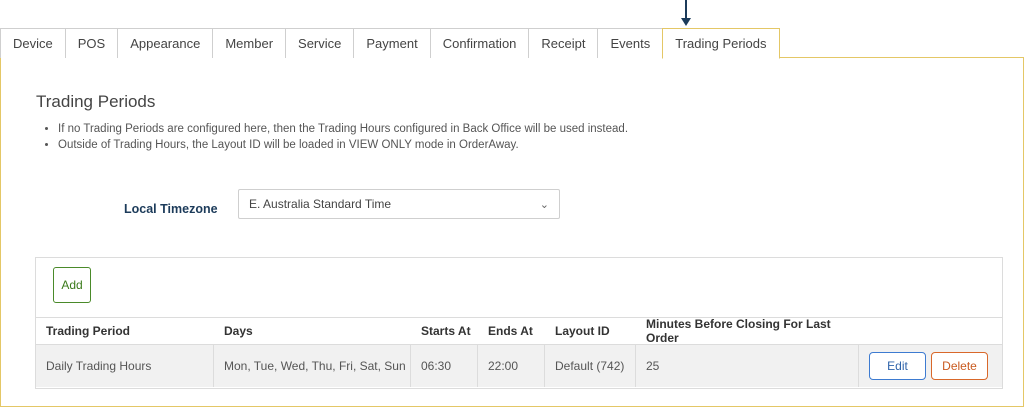  Describe the element at coordinates (582, 331) in the screenshot. I see `header-layout-id: Layout ID` at that location.